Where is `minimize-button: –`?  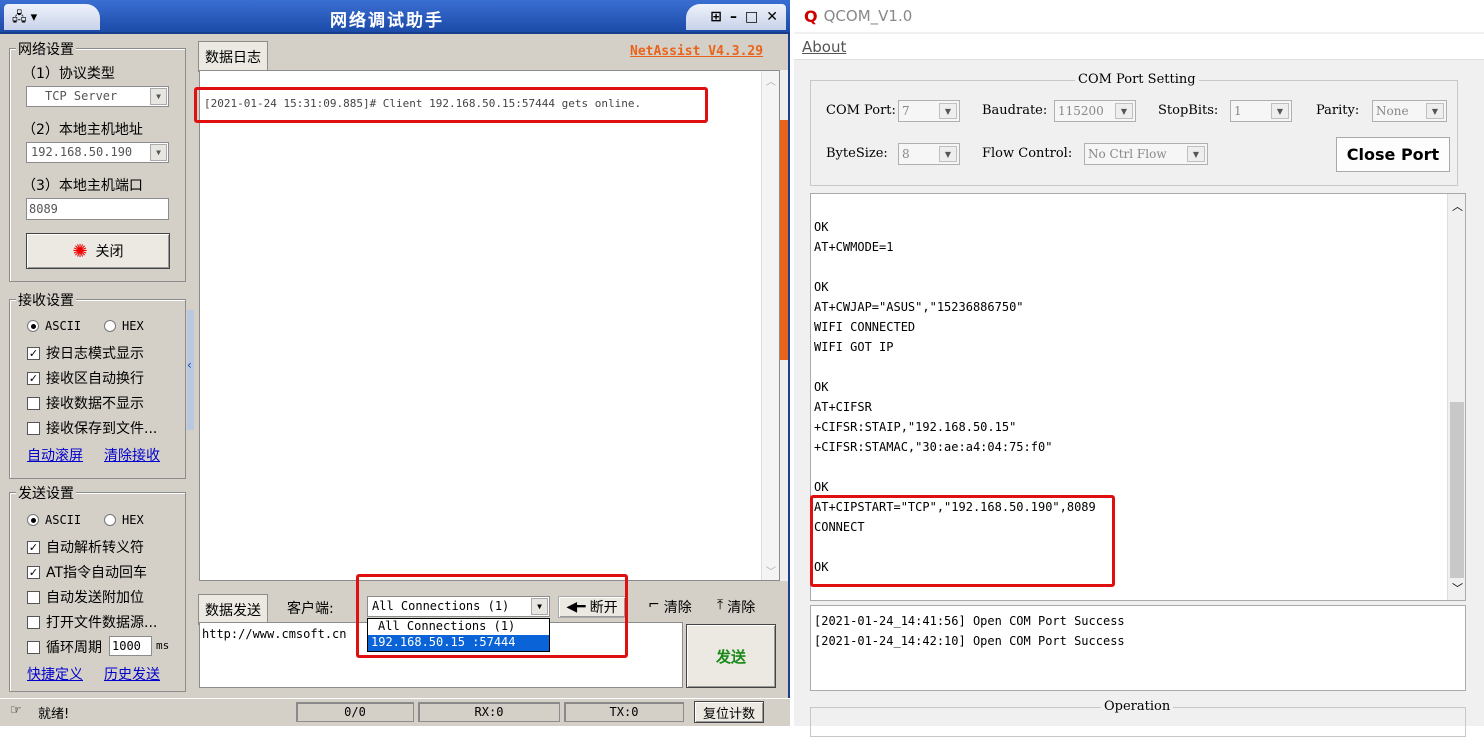
minimize-button: – is located at coordinates (733, 17).